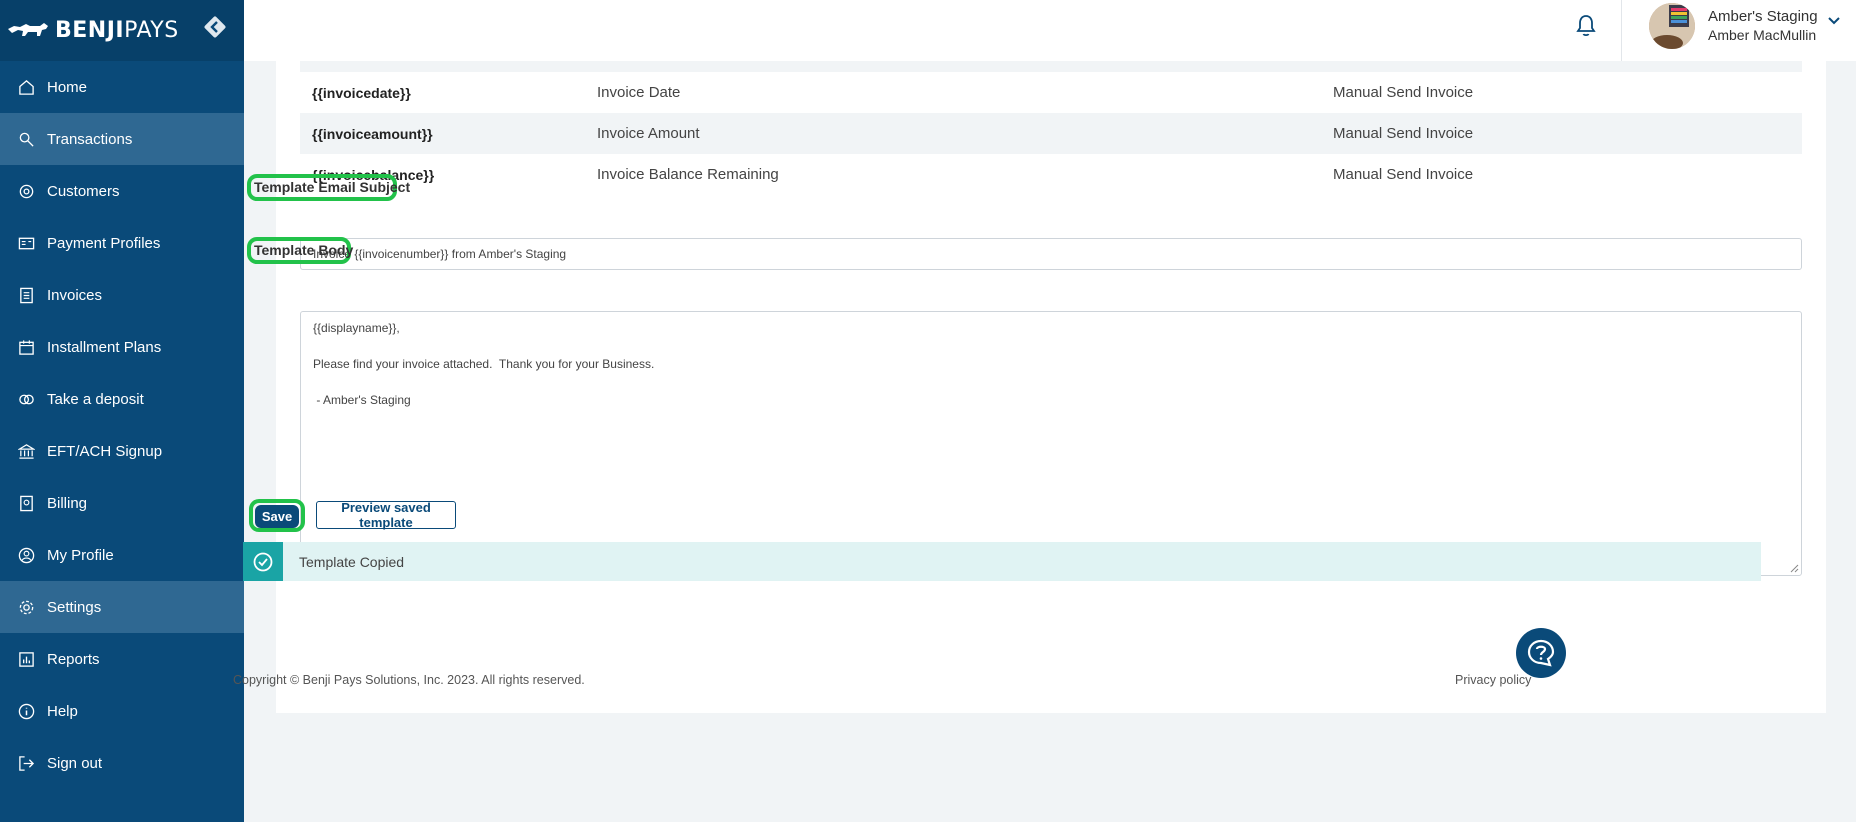 Image resolution: width=1856 pixels, height=822 pixels. Describe the element at coordinates (26, 503) in the screenshot. I see `billing-icon` at that location.